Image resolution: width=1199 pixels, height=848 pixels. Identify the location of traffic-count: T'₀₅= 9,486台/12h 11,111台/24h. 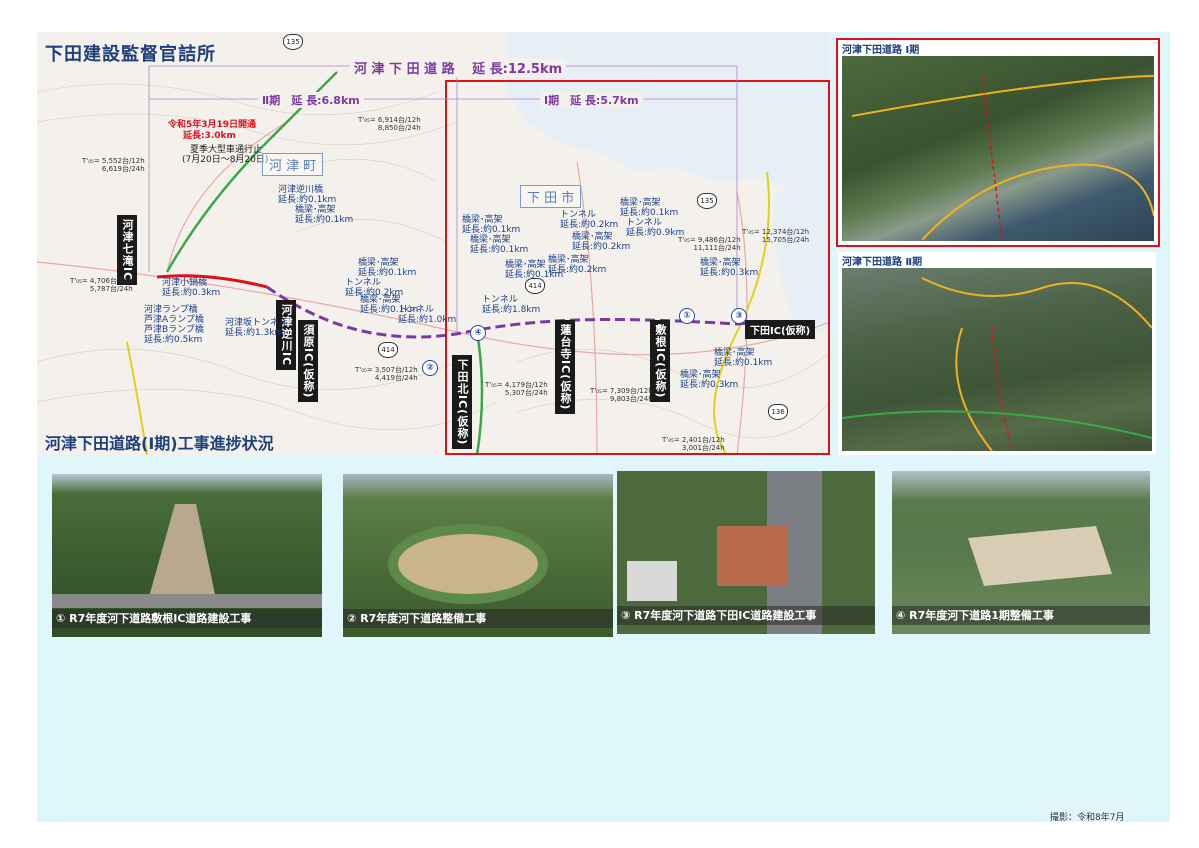
(709, 244).